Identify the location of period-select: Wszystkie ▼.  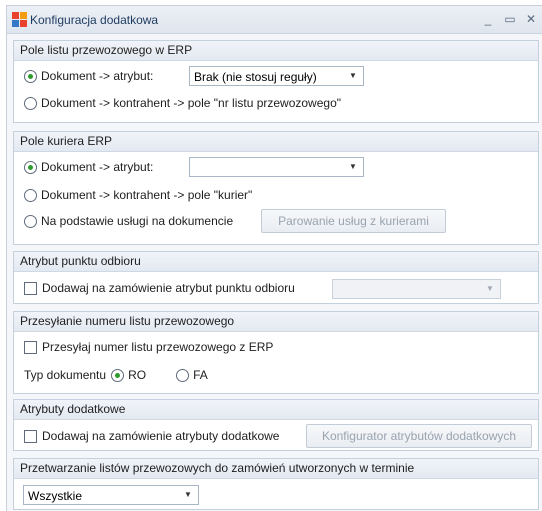
(111, 495).